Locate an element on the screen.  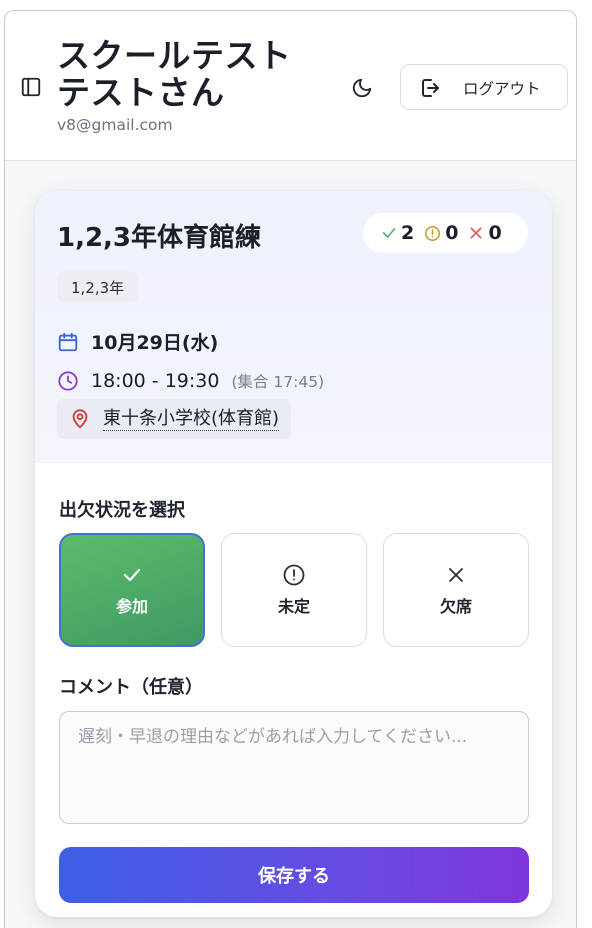
event-title: 1,2,3年体育館練 is located at coordinates (159, 238).